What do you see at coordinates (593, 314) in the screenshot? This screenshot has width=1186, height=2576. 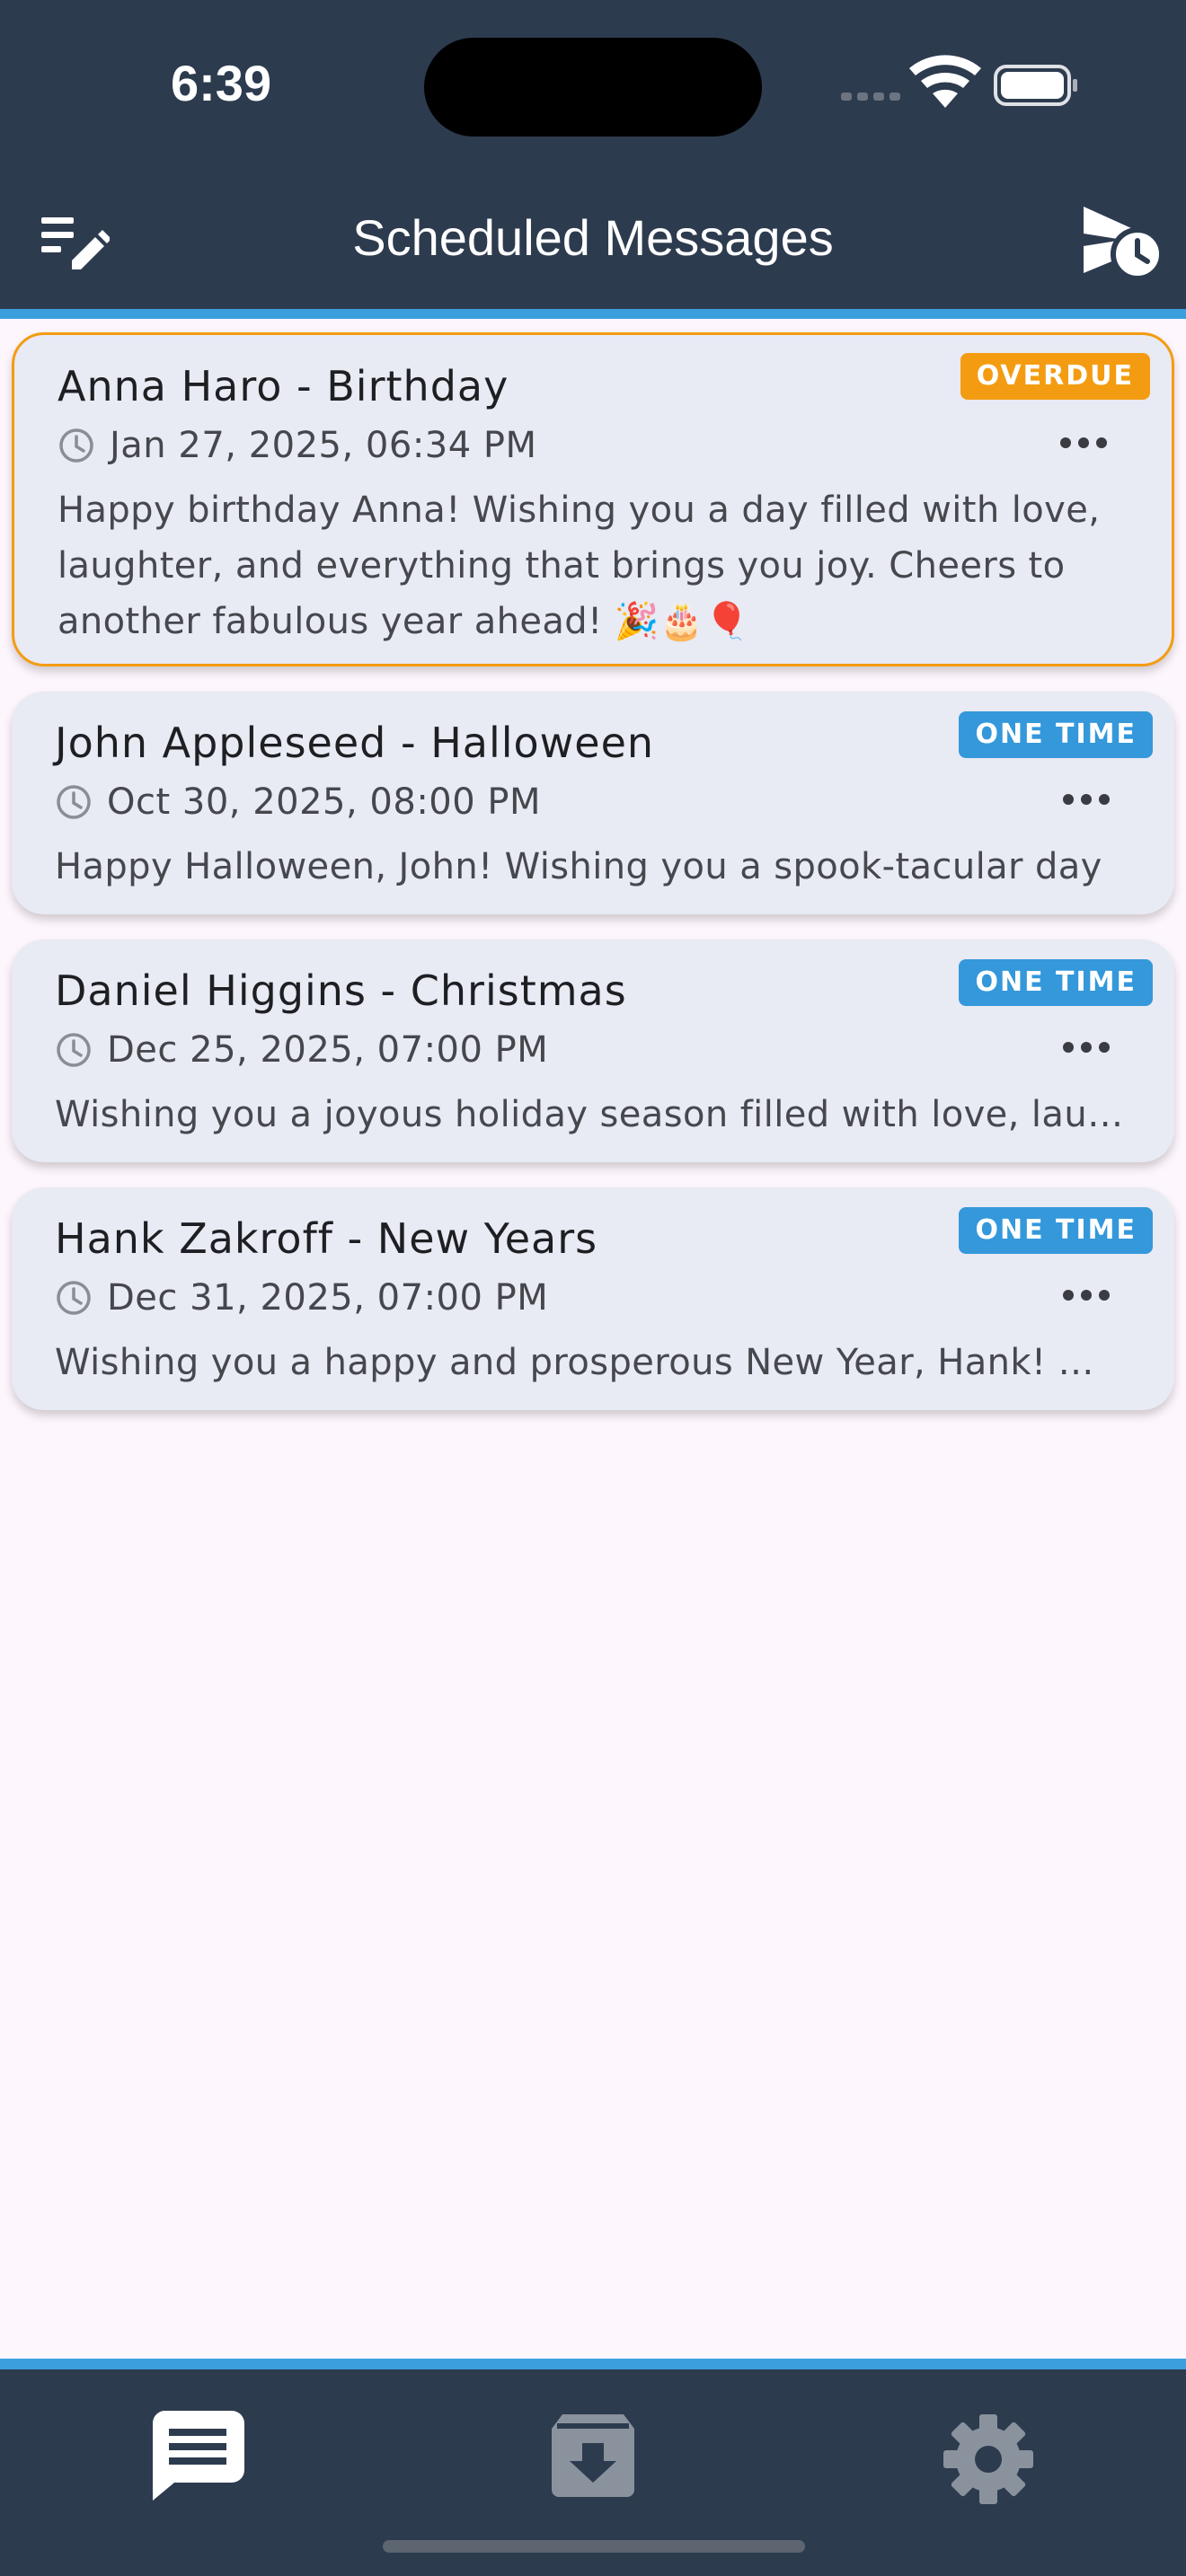 I see `header-accent-stripe` at bounding box center [593, 314].